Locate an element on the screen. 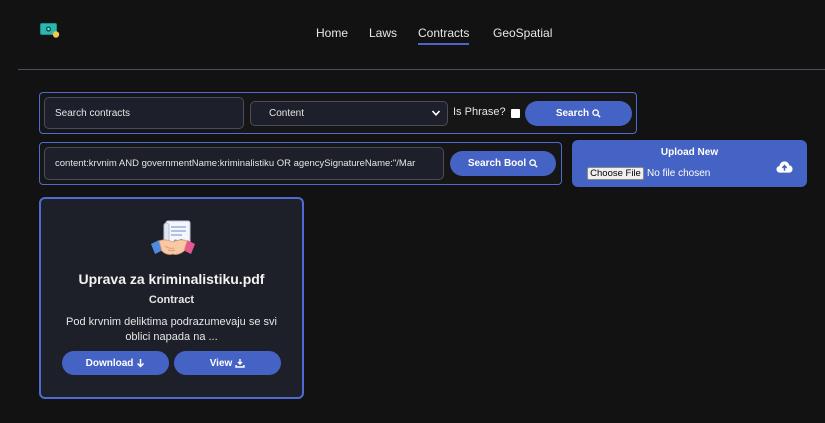  nav-laws: Laws is located at coordinates (383, 33).